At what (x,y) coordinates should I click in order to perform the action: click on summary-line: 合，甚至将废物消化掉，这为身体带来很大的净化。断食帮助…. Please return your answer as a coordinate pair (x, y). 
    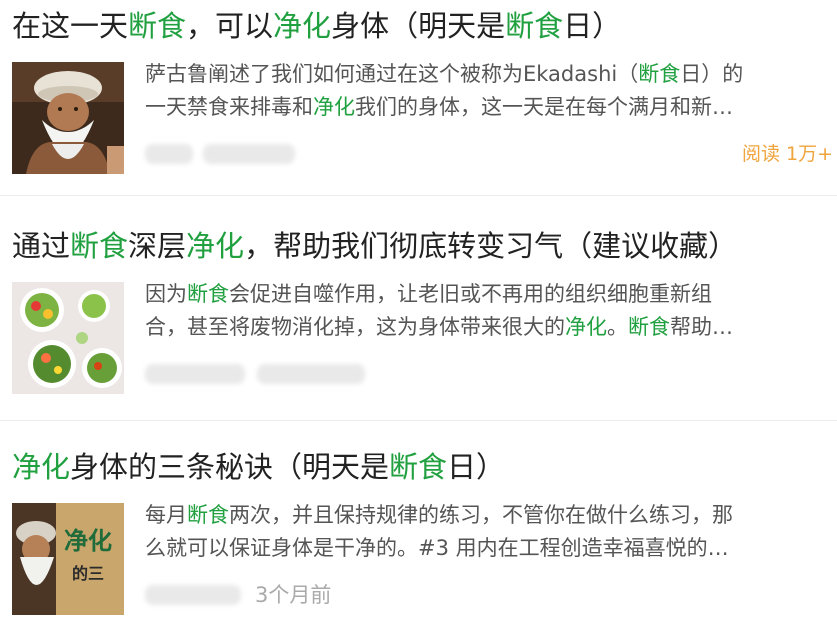
    Looking at the image, I should click on (489, 327).